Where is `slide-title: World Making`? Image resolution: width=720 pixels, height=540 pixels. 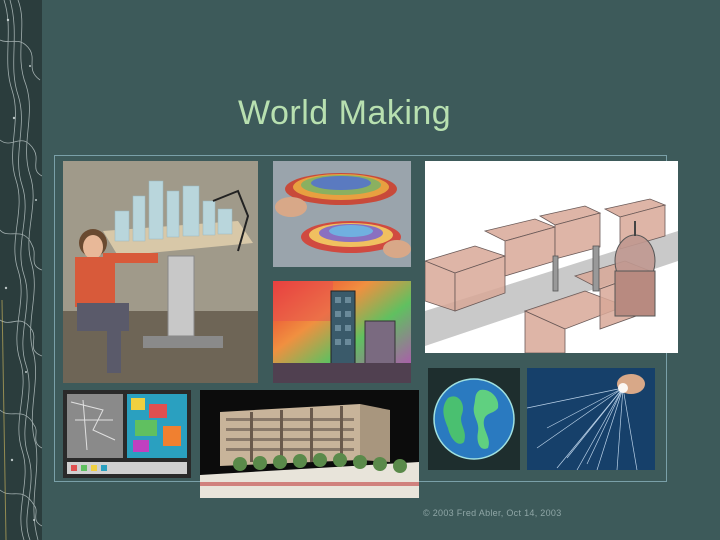 slide-title: World Making is located at coordinates (345, 113).